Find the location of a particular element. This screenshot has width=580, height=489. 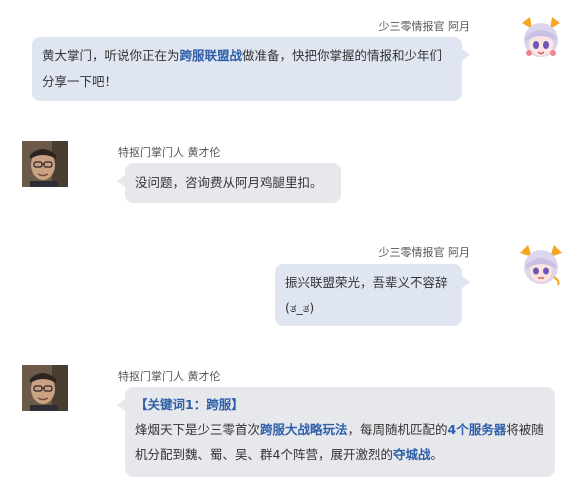

highlight-strategy-mode: 跨服大战略玩法 is located at coordinates (304, 429).